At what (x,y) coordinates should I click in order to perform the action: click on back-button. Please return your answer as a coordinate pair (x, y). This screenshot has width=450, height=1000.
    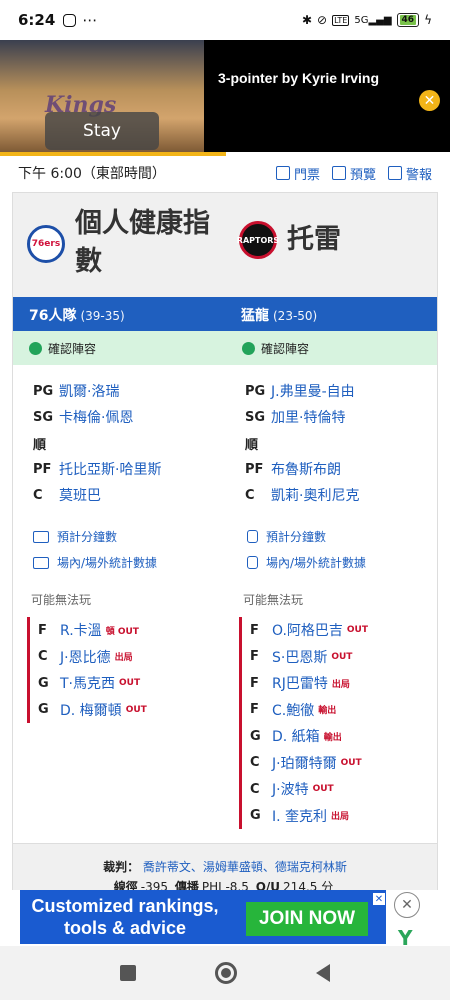
    Looking at the image, I should click on (323, 973).